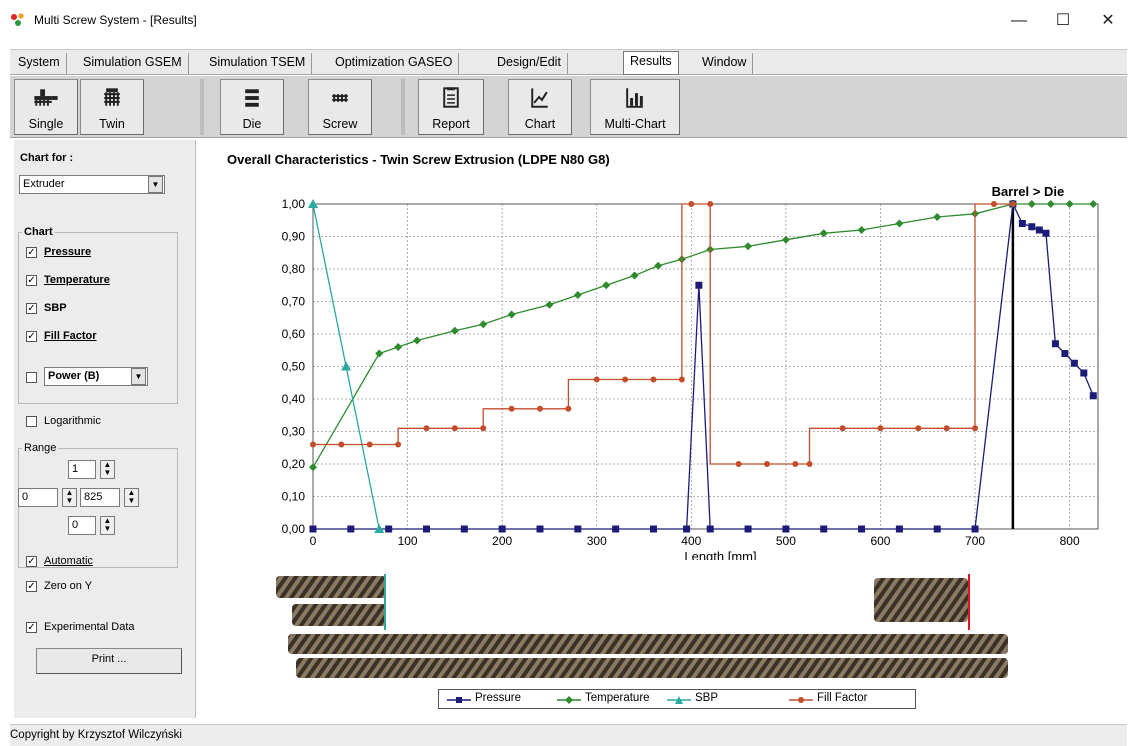 The width and height of the screenshot is (1135, 746). Describe the element at coordinates (38, 497) in the screenshot. I see `range-from-field: 0` at that location.